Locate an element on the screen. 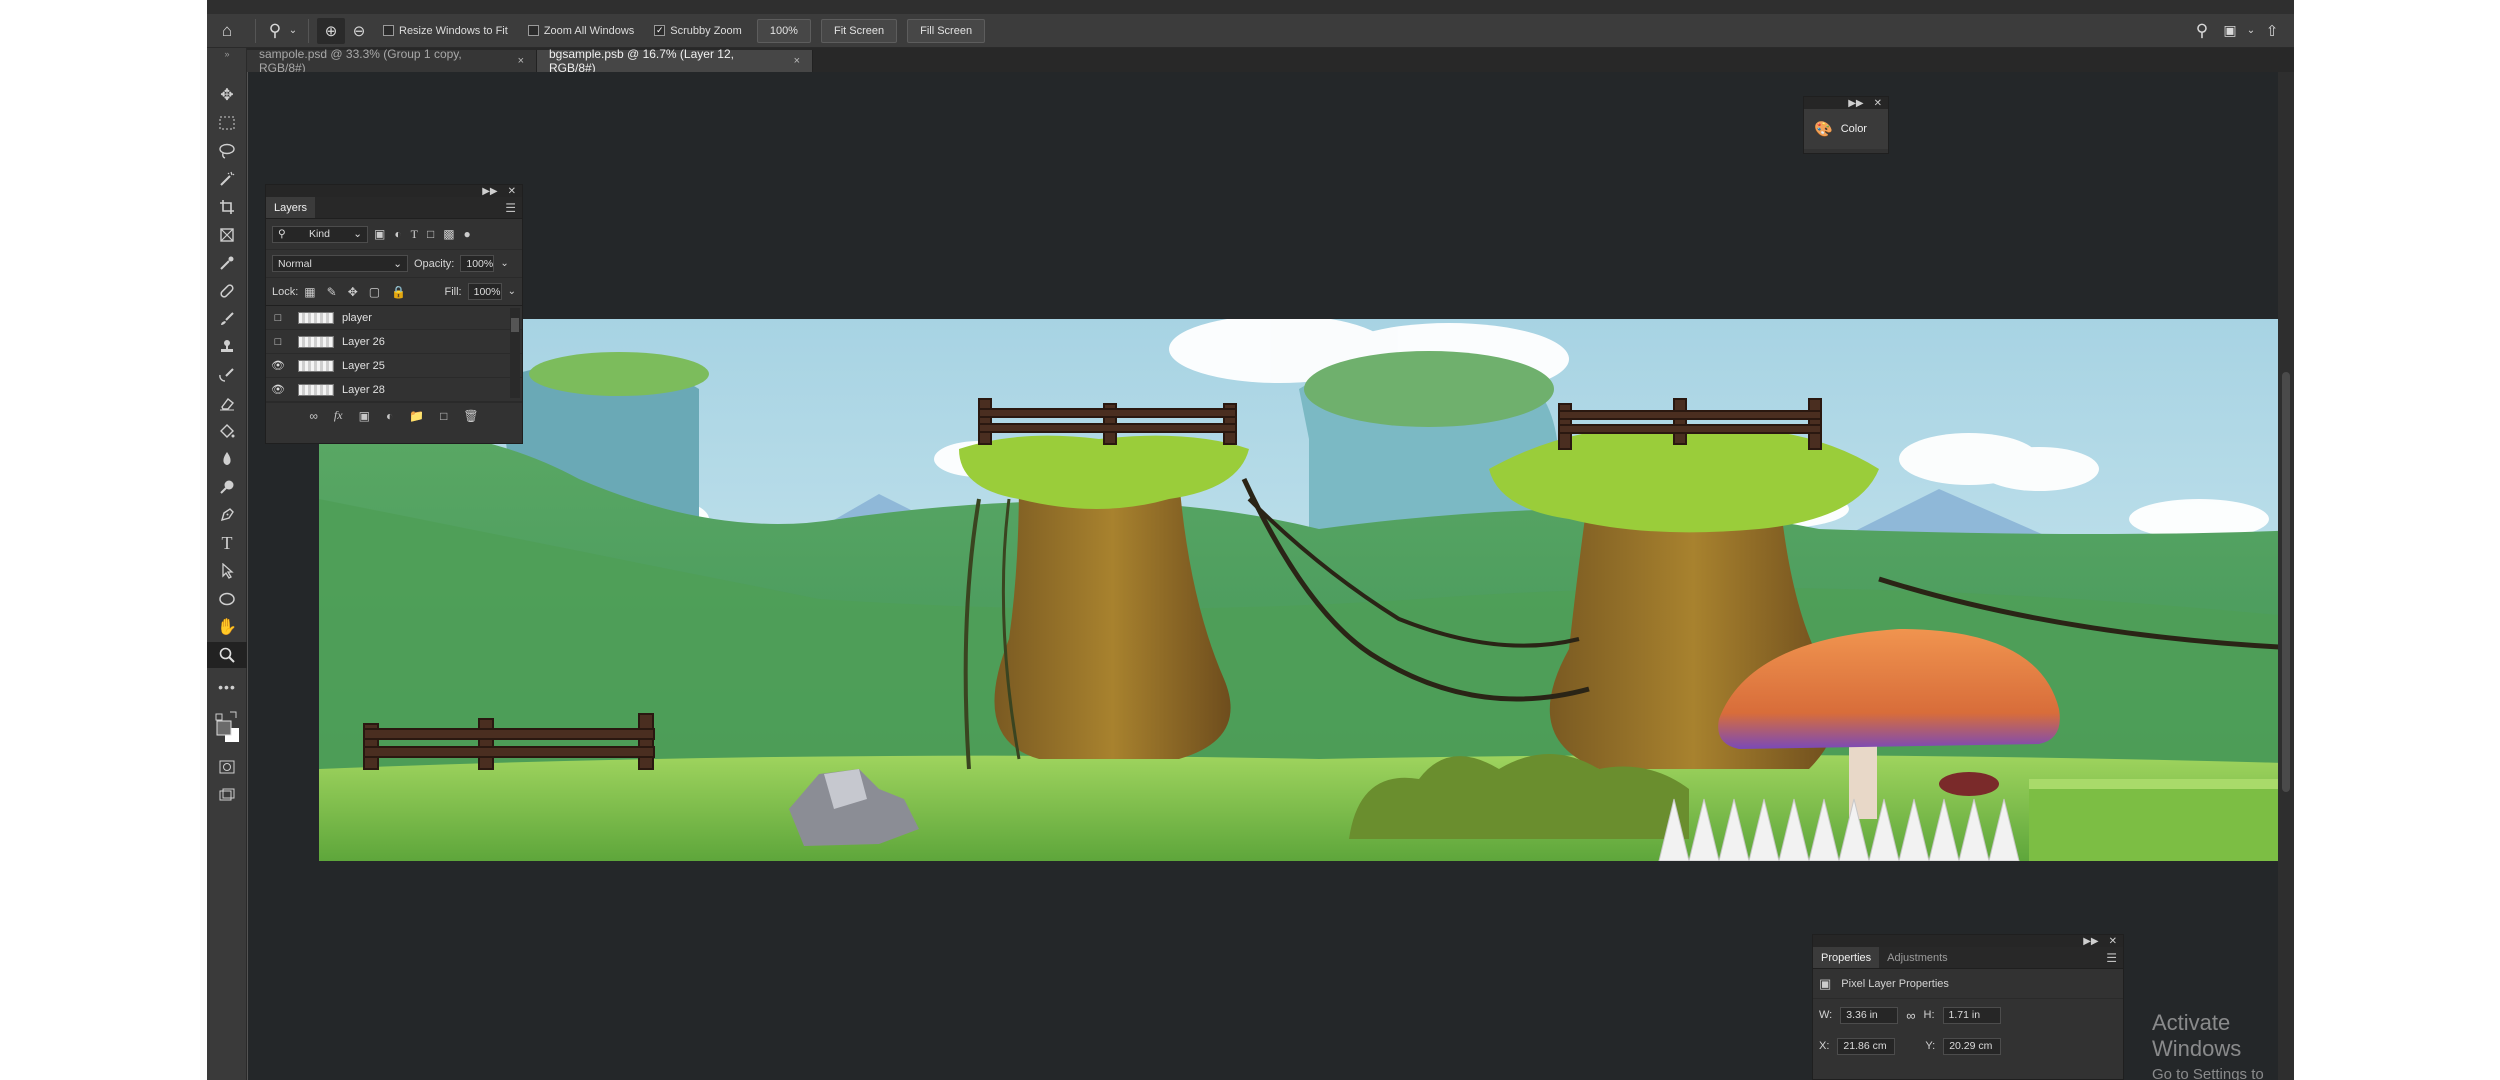 The height and width of the screenshot is (1080, 2500). tab-layers: Layers is located at coordinates (291, 207).